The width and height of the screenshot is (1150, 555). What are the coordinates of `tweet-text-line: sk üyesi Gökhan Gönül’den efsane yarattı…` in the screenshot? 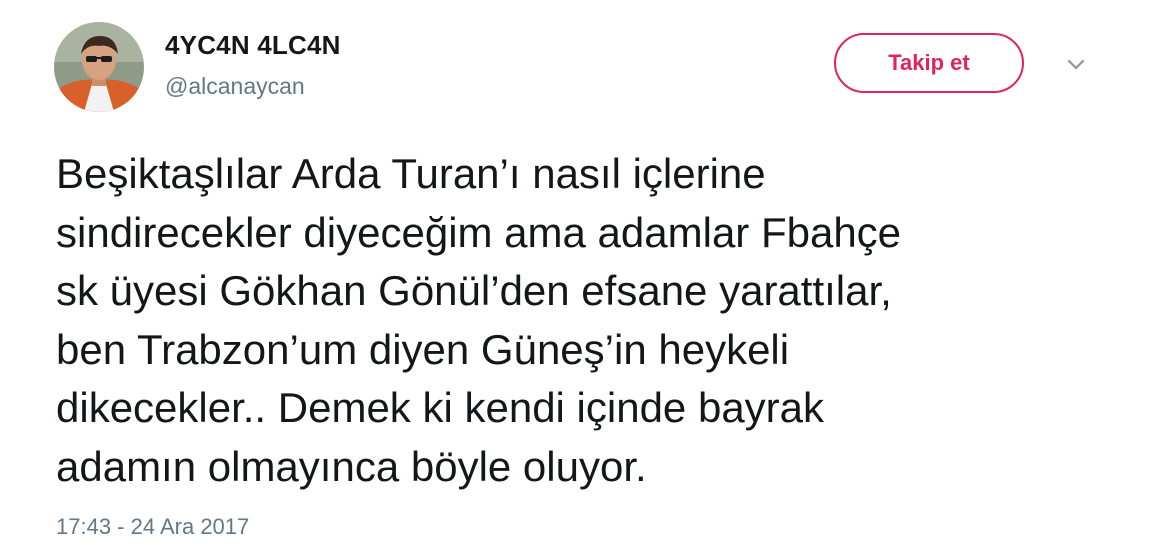 It's located at (474, 290).